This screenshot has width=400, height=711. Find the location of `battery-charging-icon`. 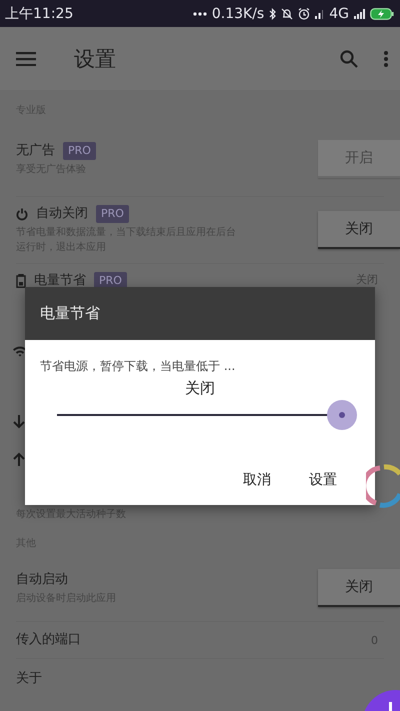

battery-charging-icon is located at coordinates (382, 14).